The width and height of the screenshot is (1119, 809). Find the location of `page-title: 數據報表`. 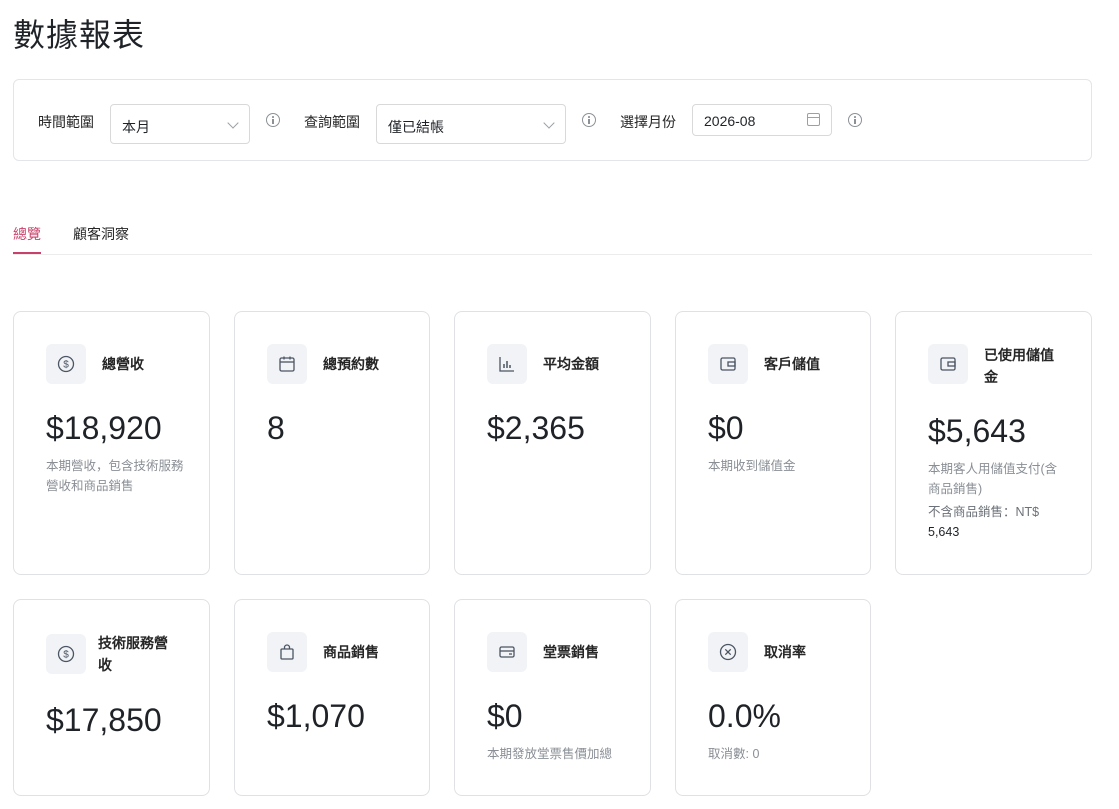

page-title: 數據報表 is located at coordinates (79, 35).